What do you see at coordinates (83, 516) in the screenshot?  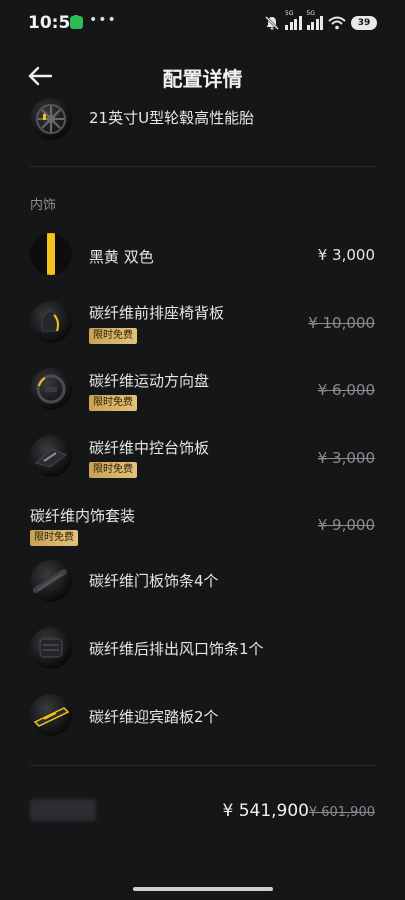 I see `package-title: 碳纤维内饰套装` at bounding box center [83, 516].